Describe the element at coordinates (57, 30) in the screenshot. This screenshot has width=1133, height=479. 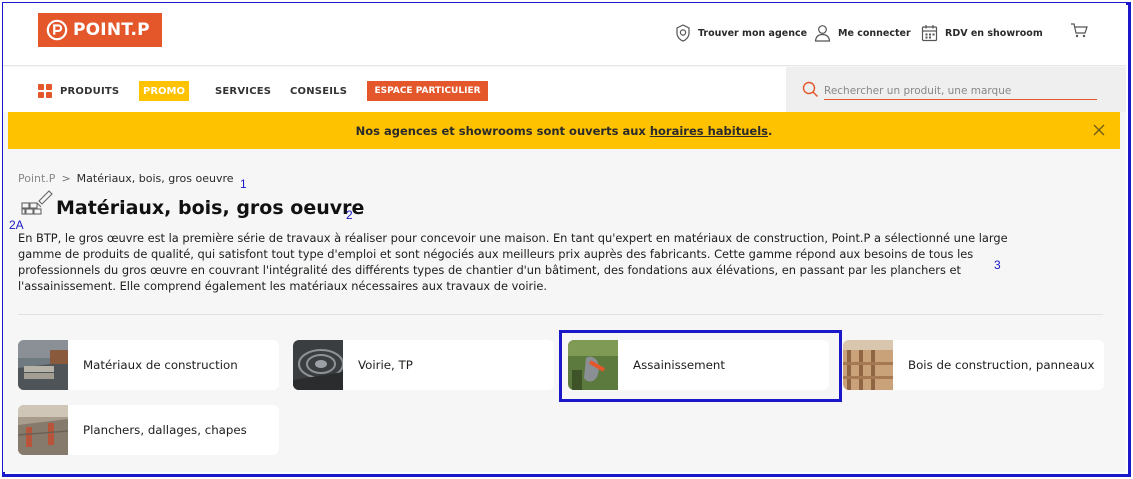
I see `point-p-logo-icon` at that location.